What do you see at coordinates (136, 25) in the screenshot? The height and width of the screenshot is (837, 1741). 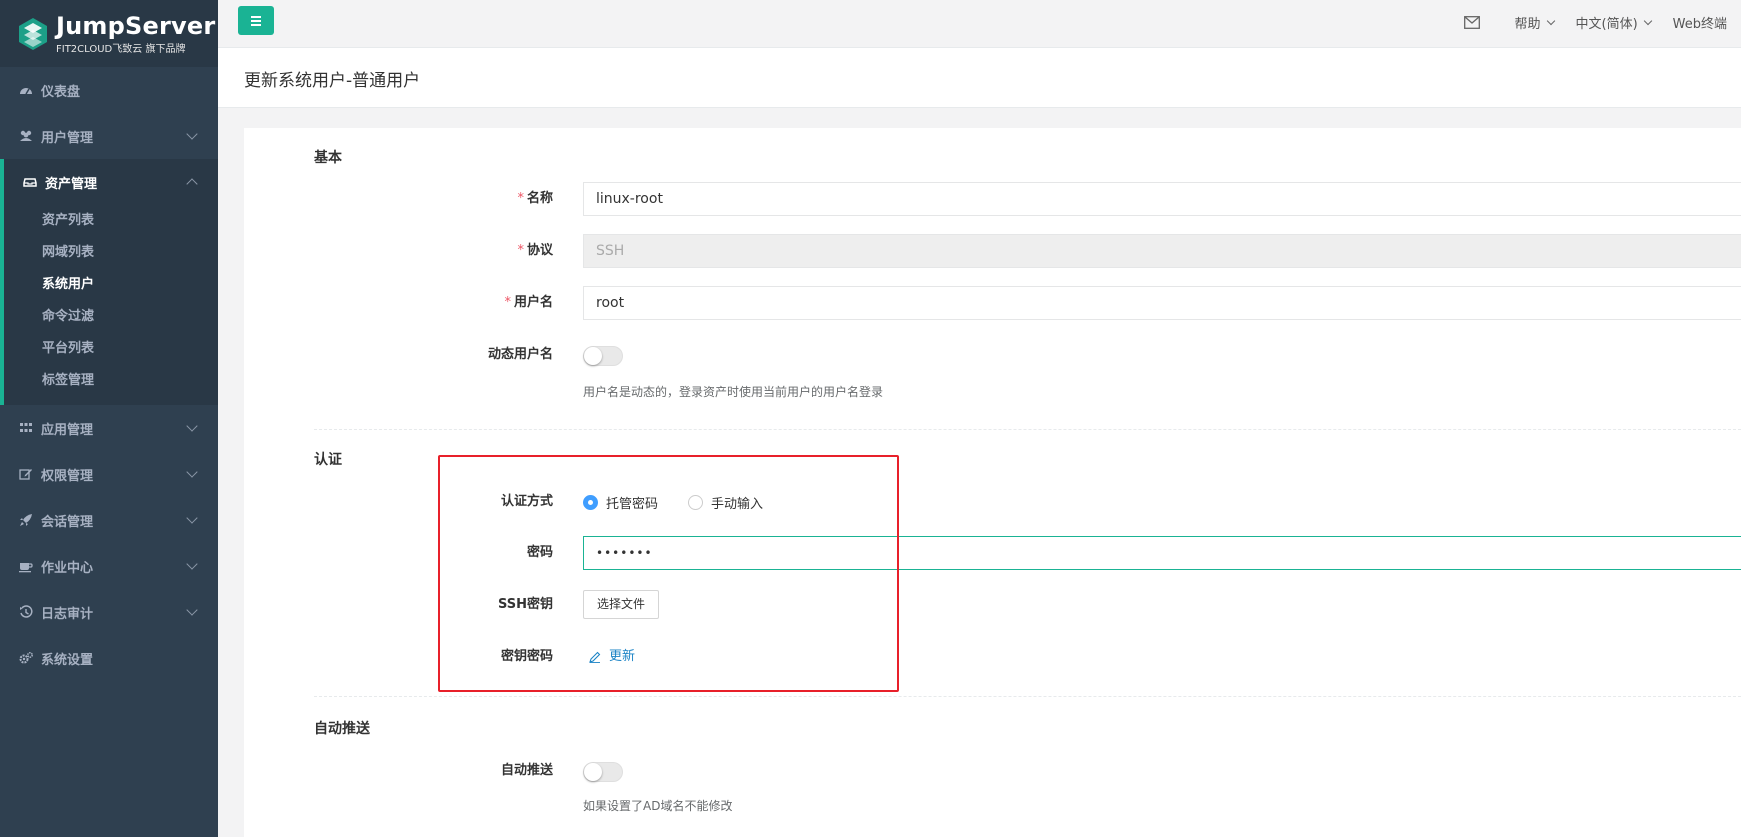 I see `brand-title: JumpServer` at bounding box center [136, 25].